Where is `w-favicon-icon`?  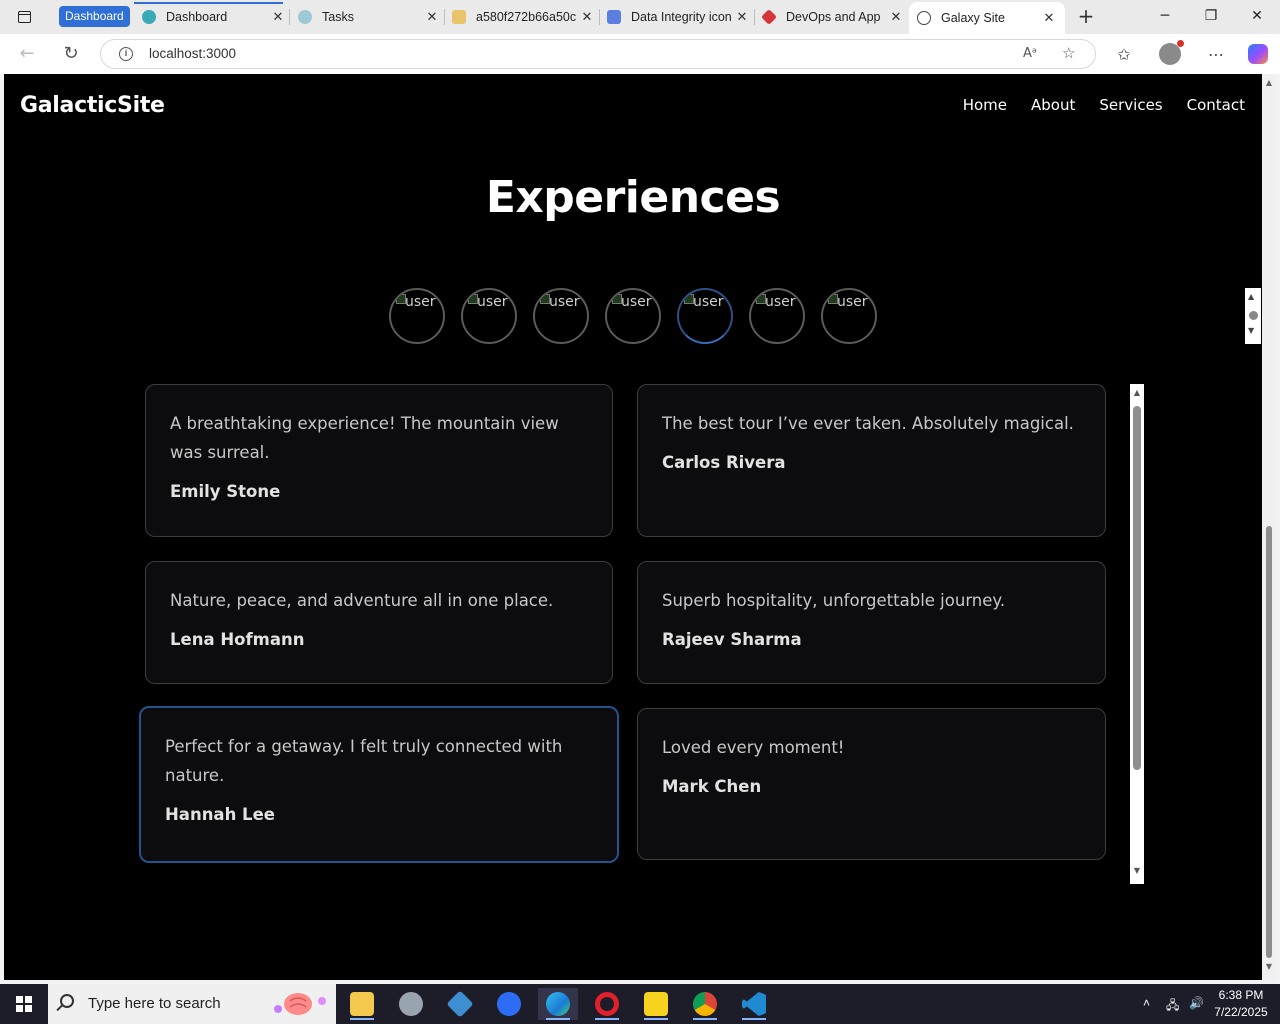
w-favicon-icon is located at coordinates (459, 17).